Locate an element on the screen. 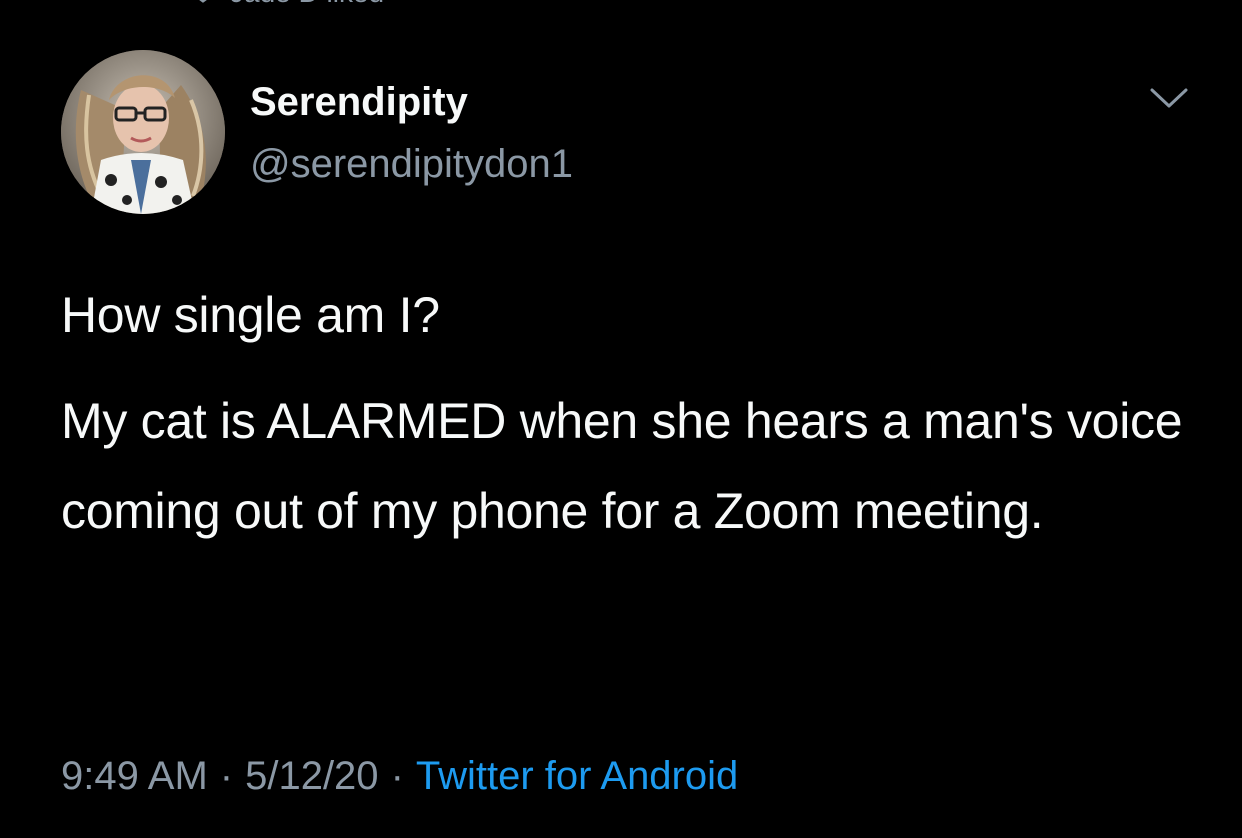 The height and width of the screenshot is (838, 1242). tweet-menu-button is located at coordinates (1169, 98).